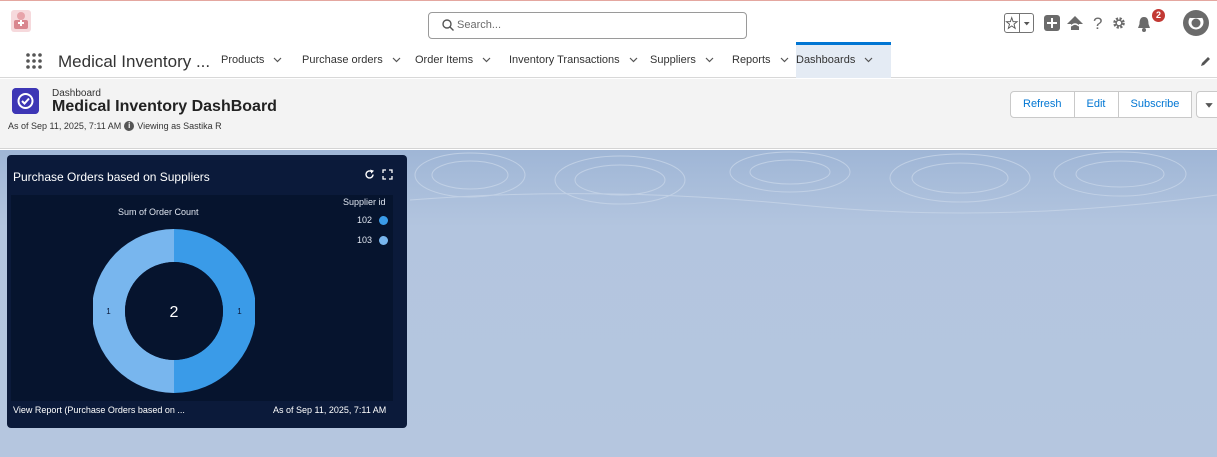  I want to click on page-title: Medical Inventory DashBoard, so click(164, 106).